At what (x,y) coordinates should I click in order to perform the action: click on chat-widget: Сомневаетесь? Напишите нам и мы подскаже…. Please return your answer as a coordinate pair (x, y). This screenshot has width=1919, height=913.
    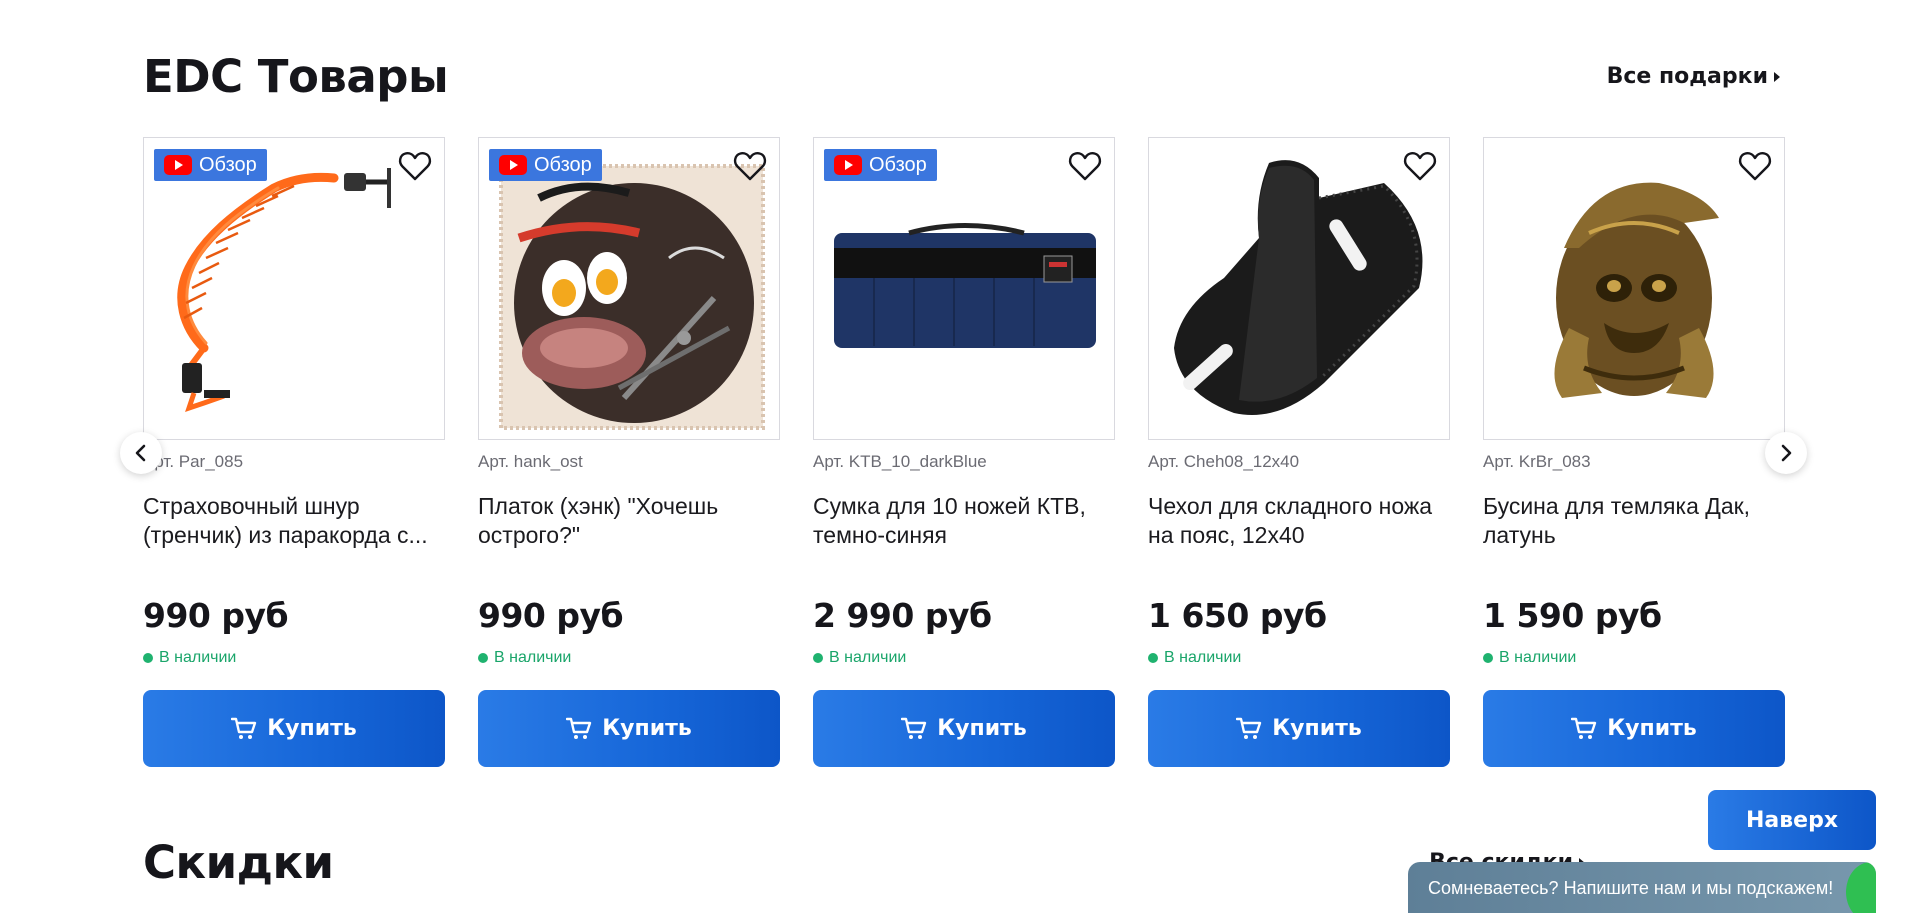
    Looking at the image, I should click on (1642, 887).